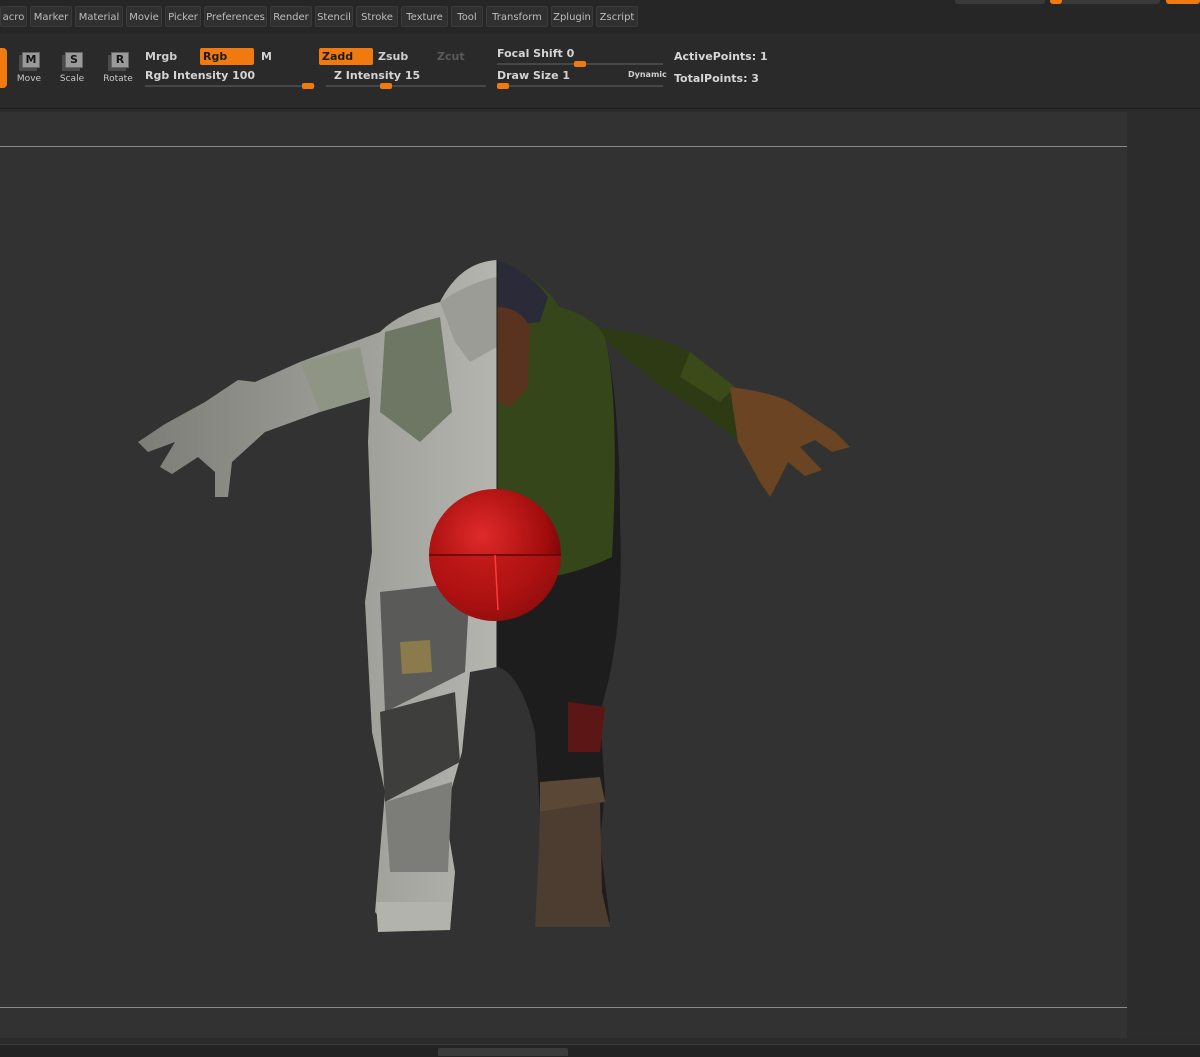  I want to click on zadd-button: Zadd, so click(346, 56).